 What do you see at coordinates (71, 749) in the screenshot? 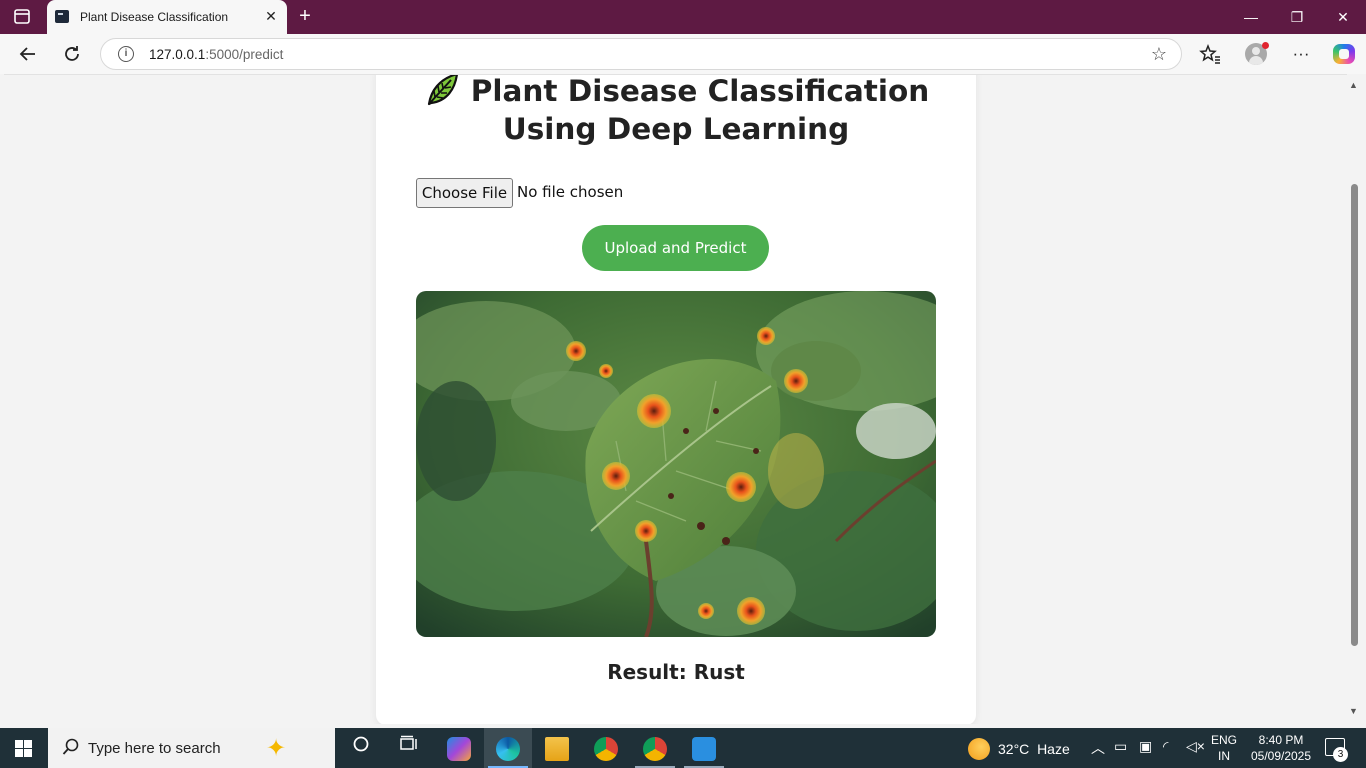
I see `search-icon` at bounding box center [71, 749].